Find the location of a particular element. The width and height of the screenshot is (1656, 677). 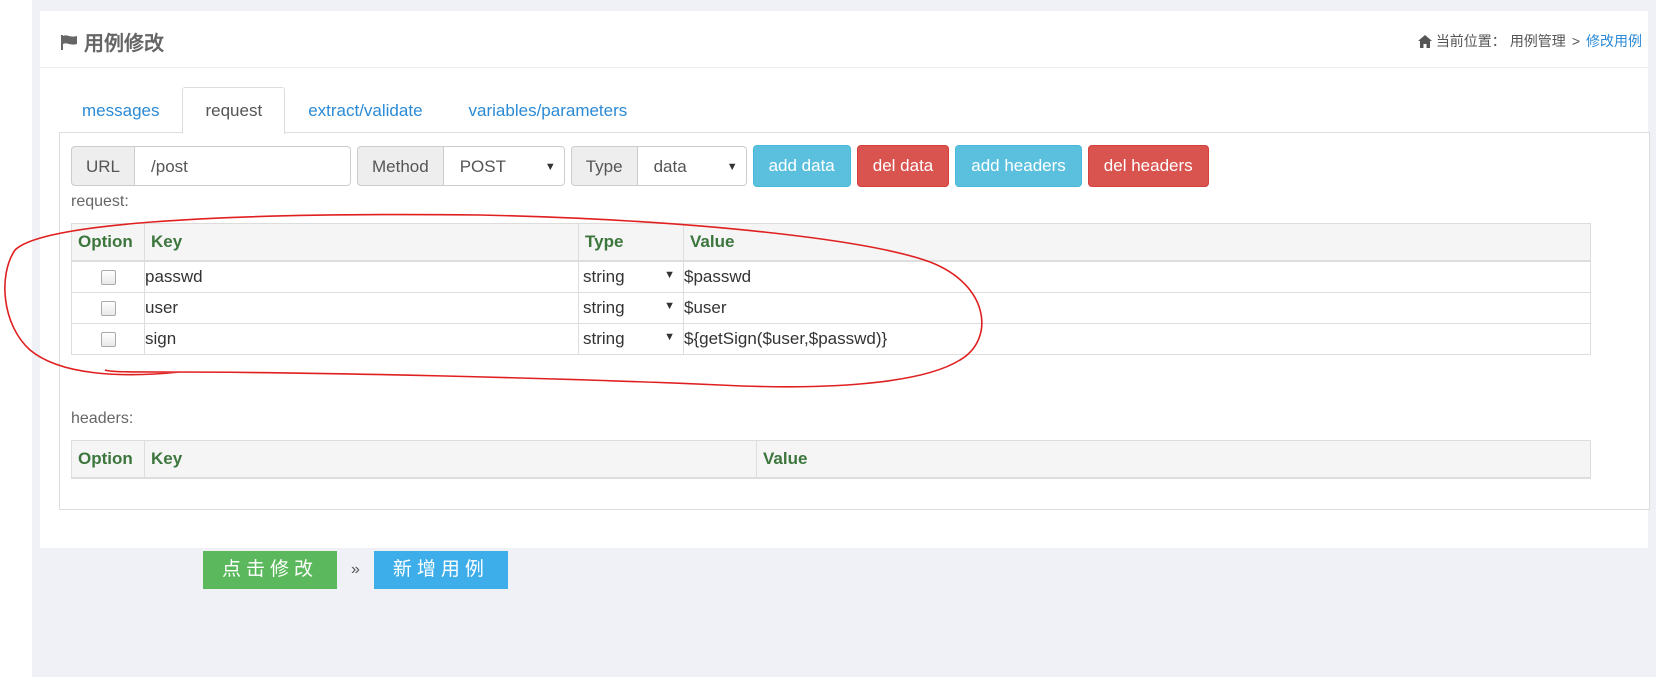

type-label: Type is located at coordinates (604, 166).